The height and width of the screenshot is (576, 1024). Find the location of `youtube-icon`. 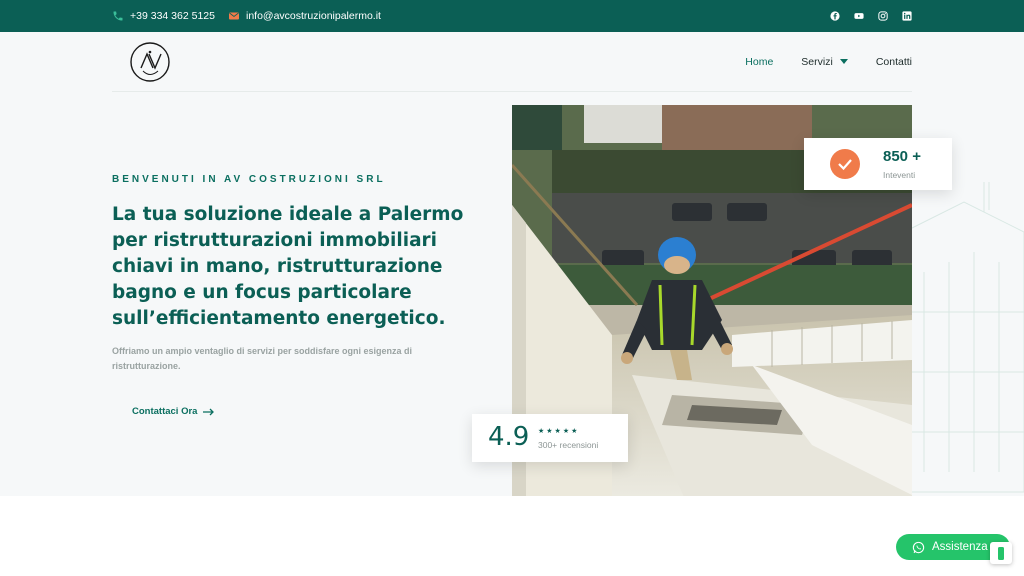

youtube-icon is located at coordinates (859, 16).